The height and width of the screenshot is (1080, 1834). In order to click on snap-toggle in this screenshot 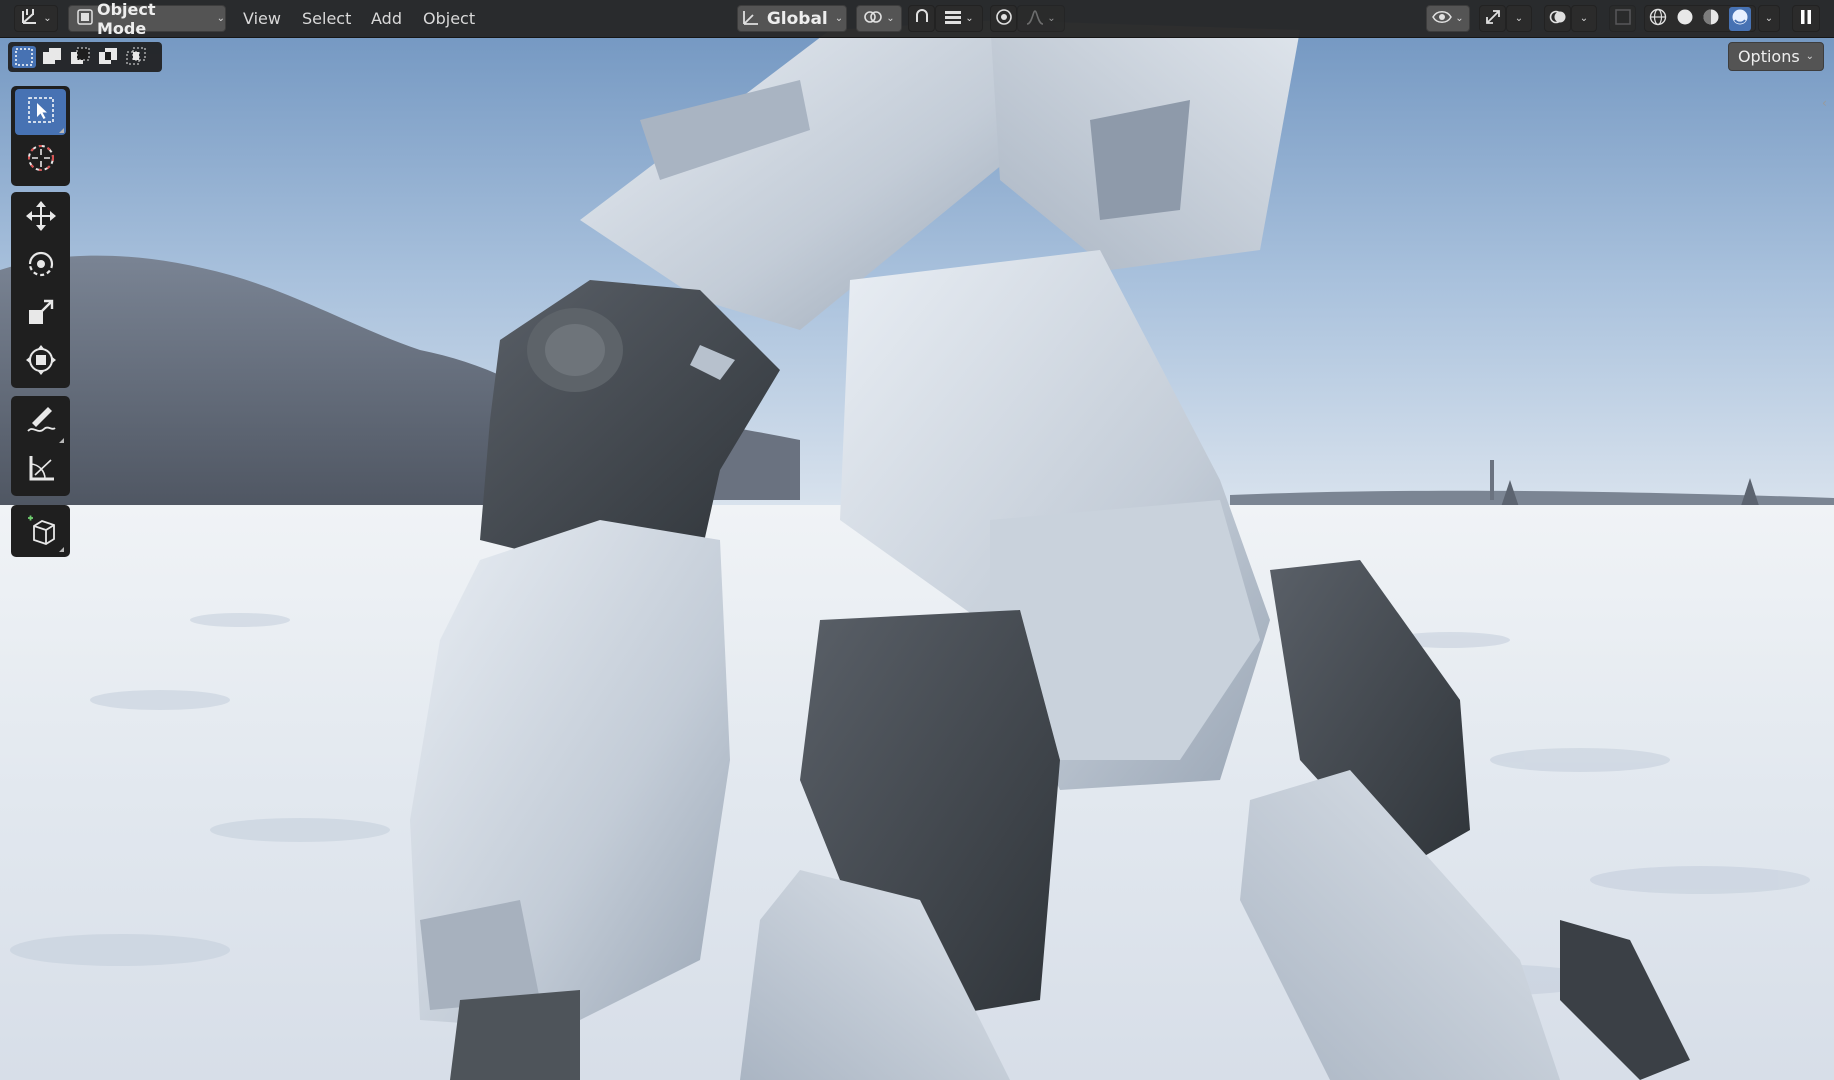, I will do `click(921, 18)`.